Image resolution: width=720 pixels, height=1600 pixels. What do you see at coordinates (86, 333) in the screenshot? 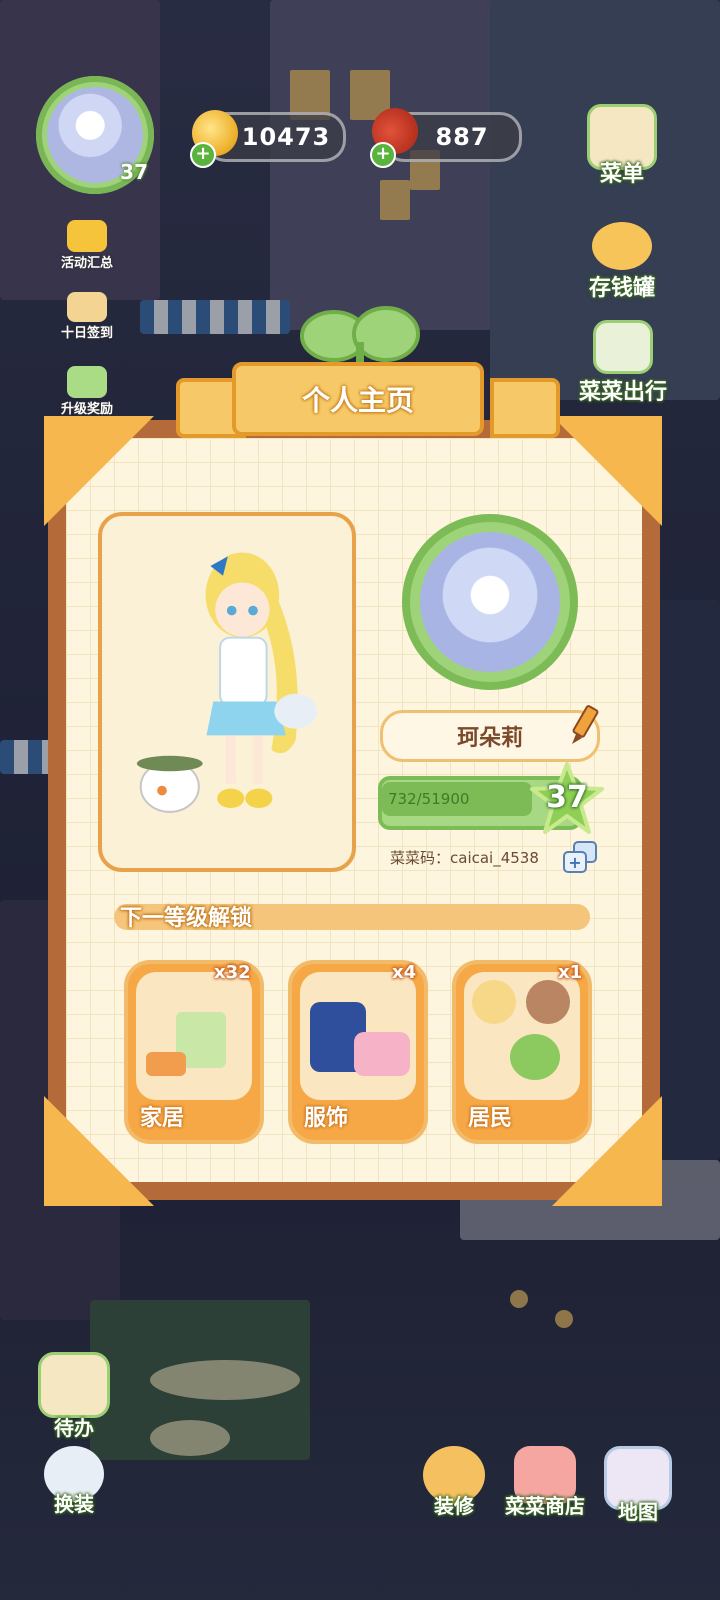
I see `checkin-label: 十日签到` at bounding box center [86, 333].